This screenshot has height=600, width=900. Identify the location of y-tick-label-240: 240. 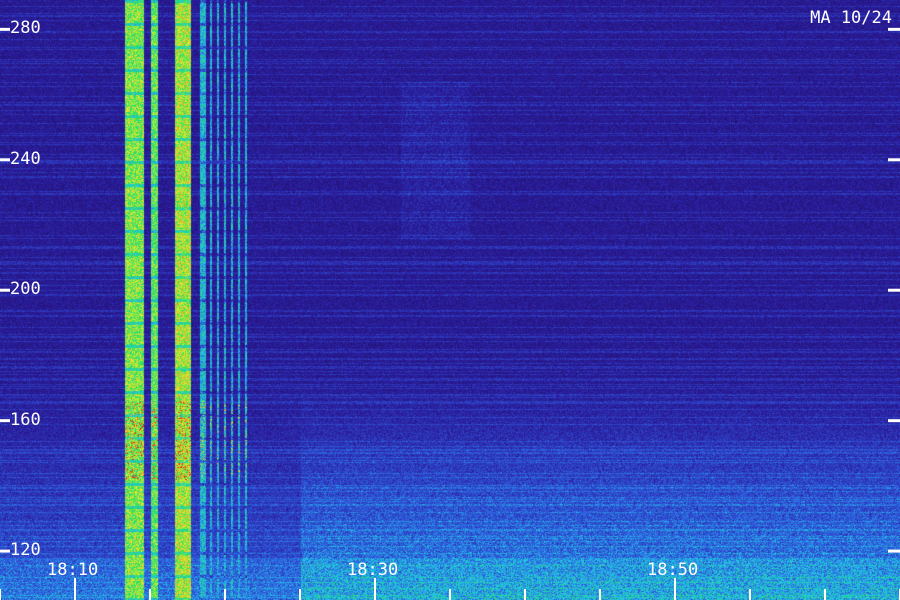
(25, 158).